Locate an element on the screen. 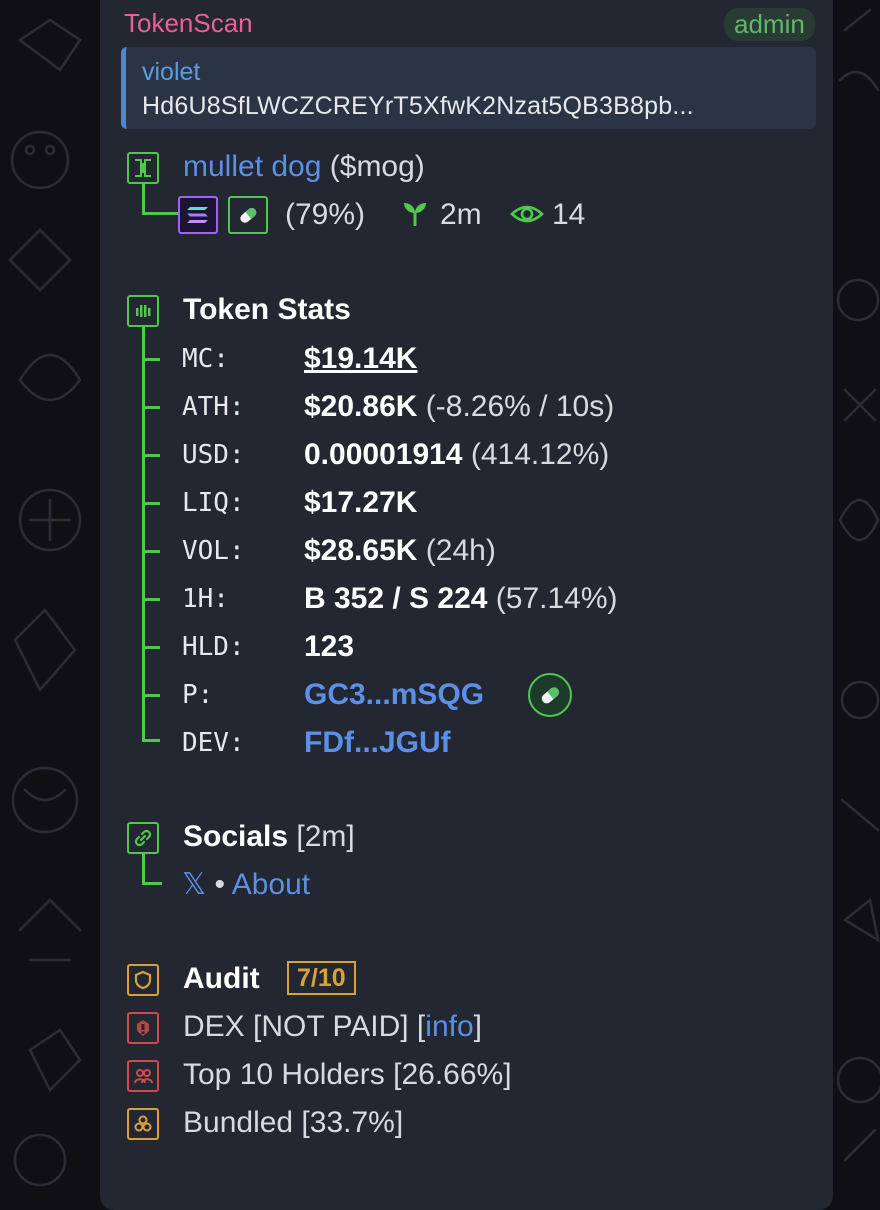 The height and width of the screenshot is (1210, 880). token-title: mullet dog ($mog) is located at coordinates (304, 167).